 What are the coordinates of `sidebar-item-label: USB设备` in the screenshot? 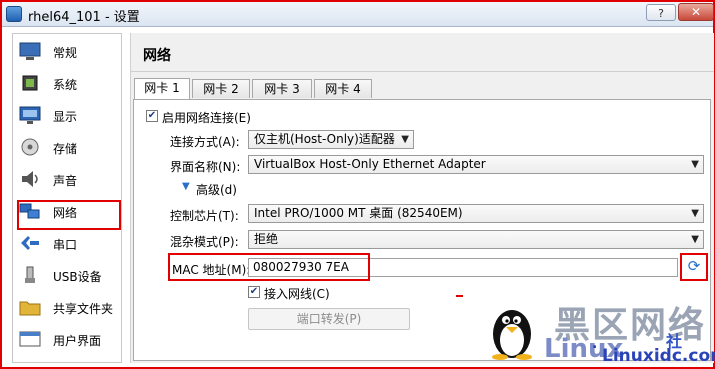 It's located at (77, 277).